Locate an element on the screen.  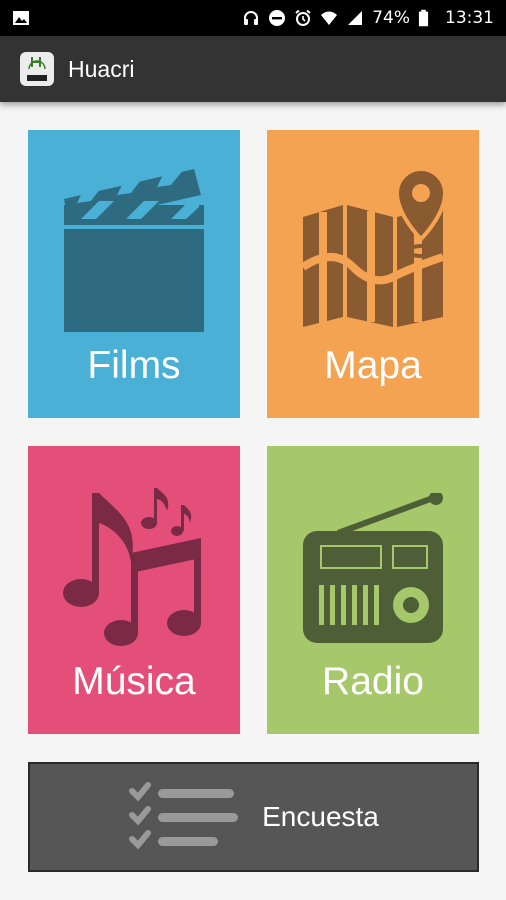
checklist-icon is located at coordinates (184, 816).